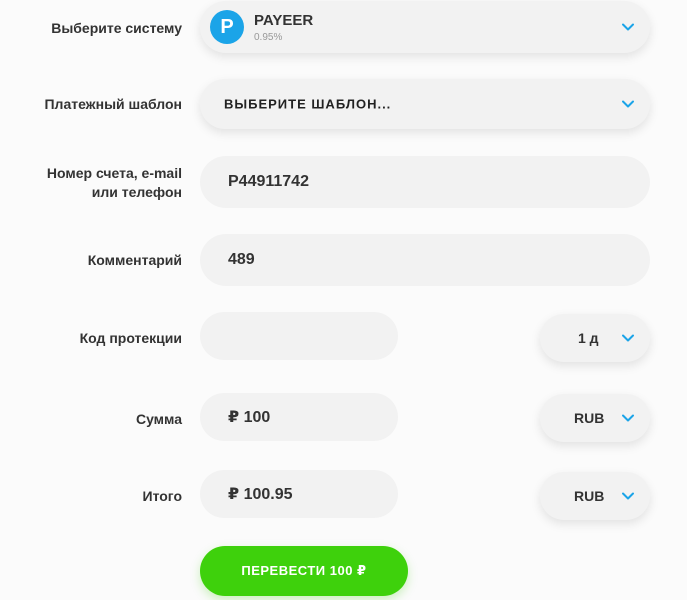 The height and width of the screenshot is (600, 687). I want to click on protection-period-select: 1 д, so click(595, 338).